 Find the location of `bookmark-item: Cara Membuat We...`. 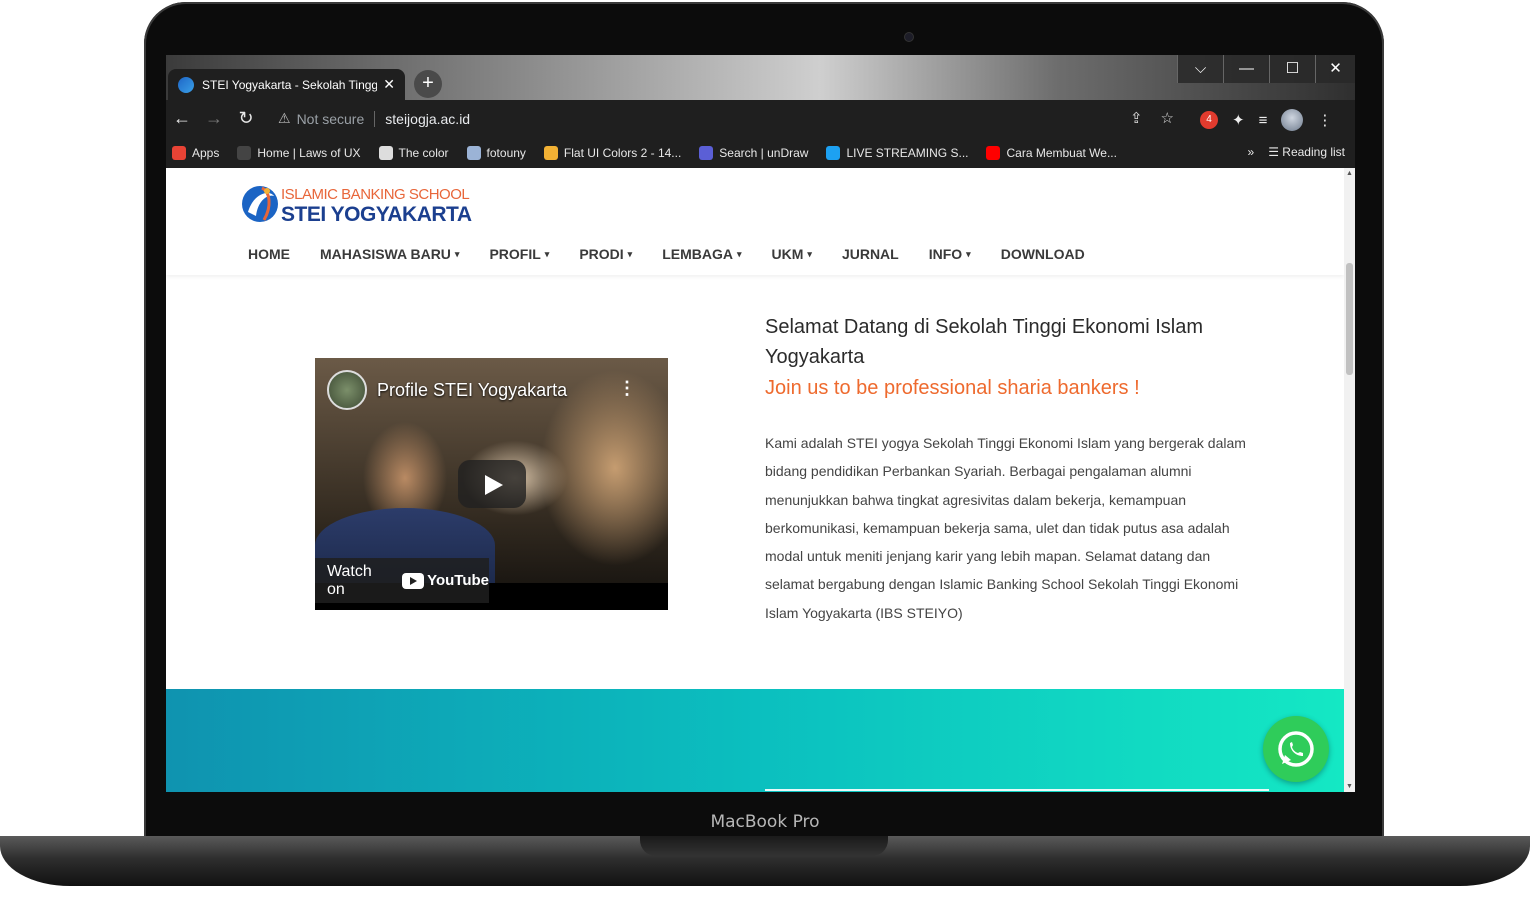

bookmark-item: Cara Membuat We... is located at coordinates (1051, 152).